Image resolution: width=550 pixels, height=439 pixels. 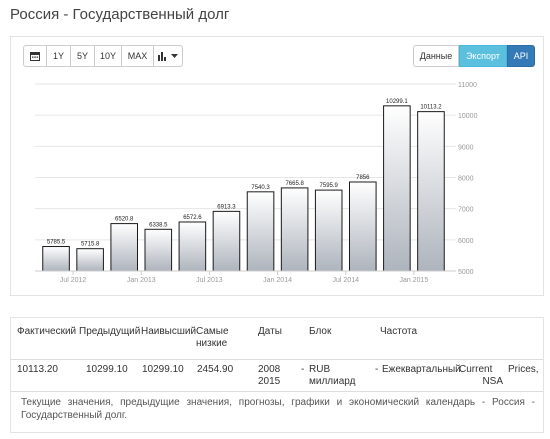 I want to click on cell-unit-dash: -, so click(x=303, y=369).